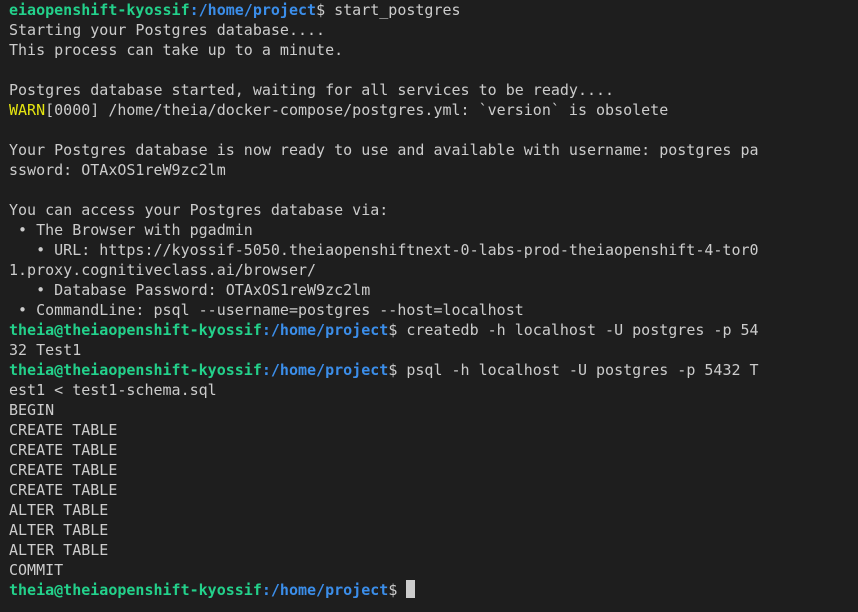  What do you see at coordinates (190, 290) in the screenshot?
I see `line-text: • Database Password: OTAxOS1reW9zc2lm` at bounding box center [190, 290].